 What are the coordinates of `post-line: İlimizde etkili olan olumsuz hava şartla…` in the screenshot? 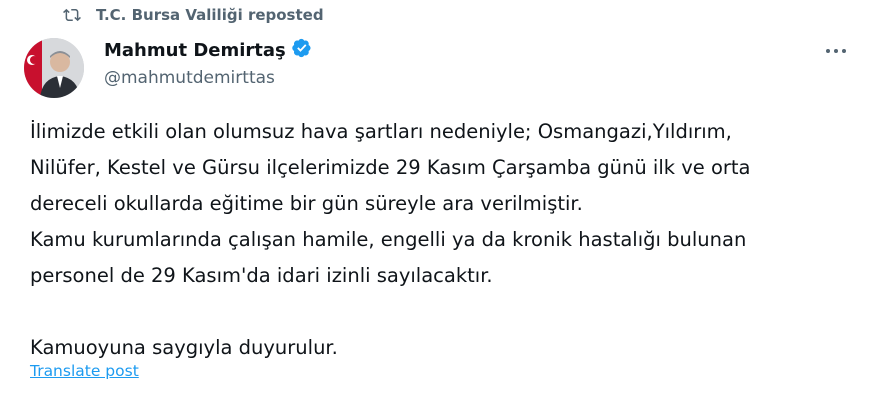 It's located at (381, 131).